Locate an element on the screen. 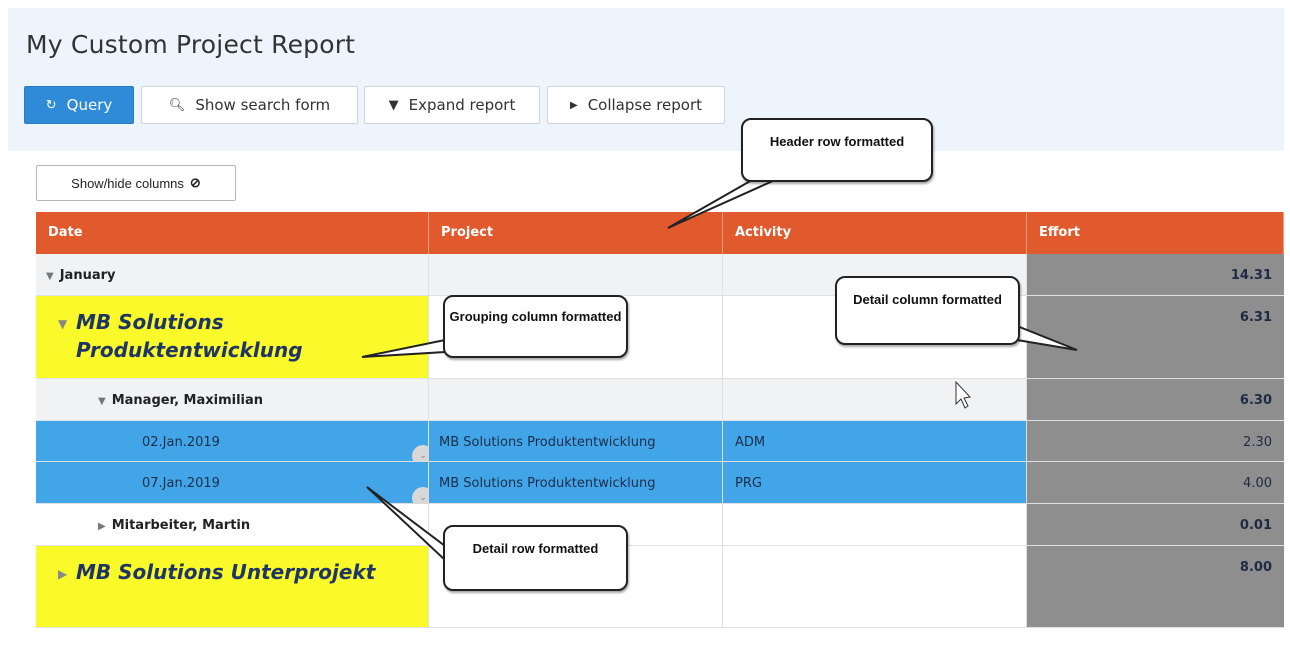 Image resolution: width=1290 pixels, height=645 pixels. column-header-activity: Activity is located at coordinates (875, 233).